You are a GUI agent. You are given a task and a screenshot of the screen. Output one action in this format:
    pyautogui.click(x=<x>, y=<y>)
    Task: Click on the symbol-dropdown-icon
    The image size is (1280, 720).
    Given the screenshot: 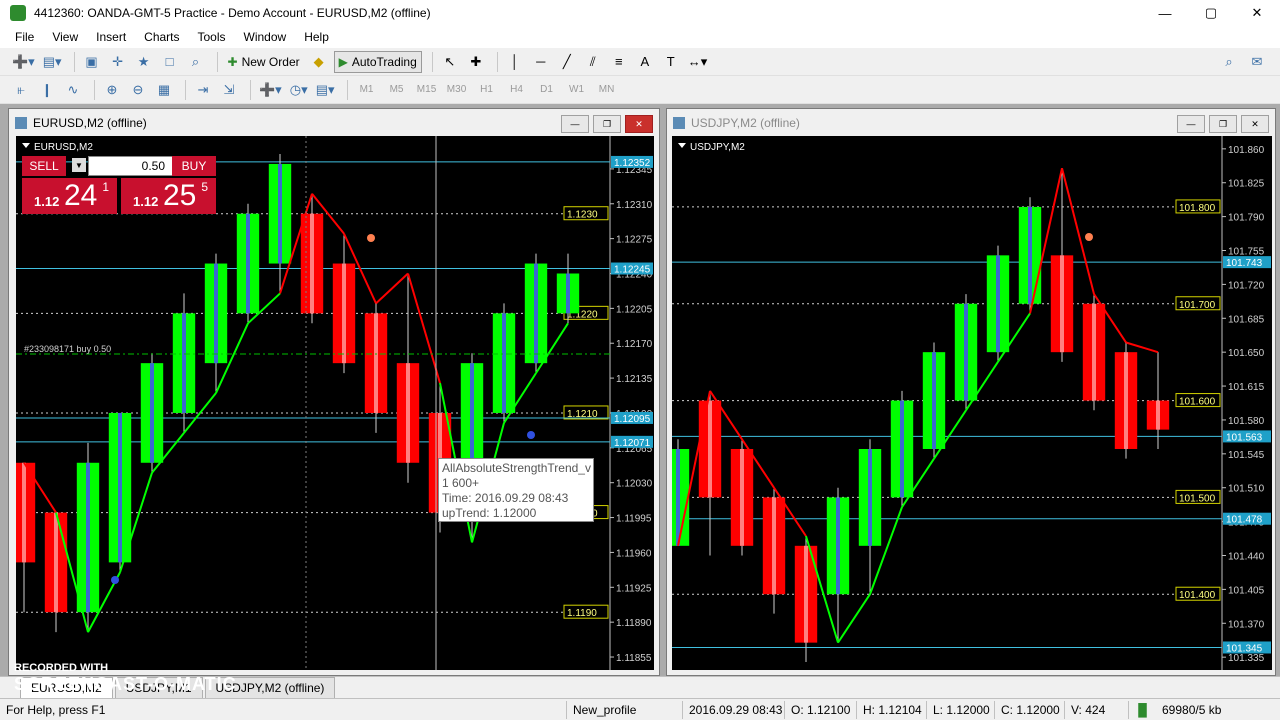 What is the action you would take?
    pyautogui.click(x=682, y=145)
    